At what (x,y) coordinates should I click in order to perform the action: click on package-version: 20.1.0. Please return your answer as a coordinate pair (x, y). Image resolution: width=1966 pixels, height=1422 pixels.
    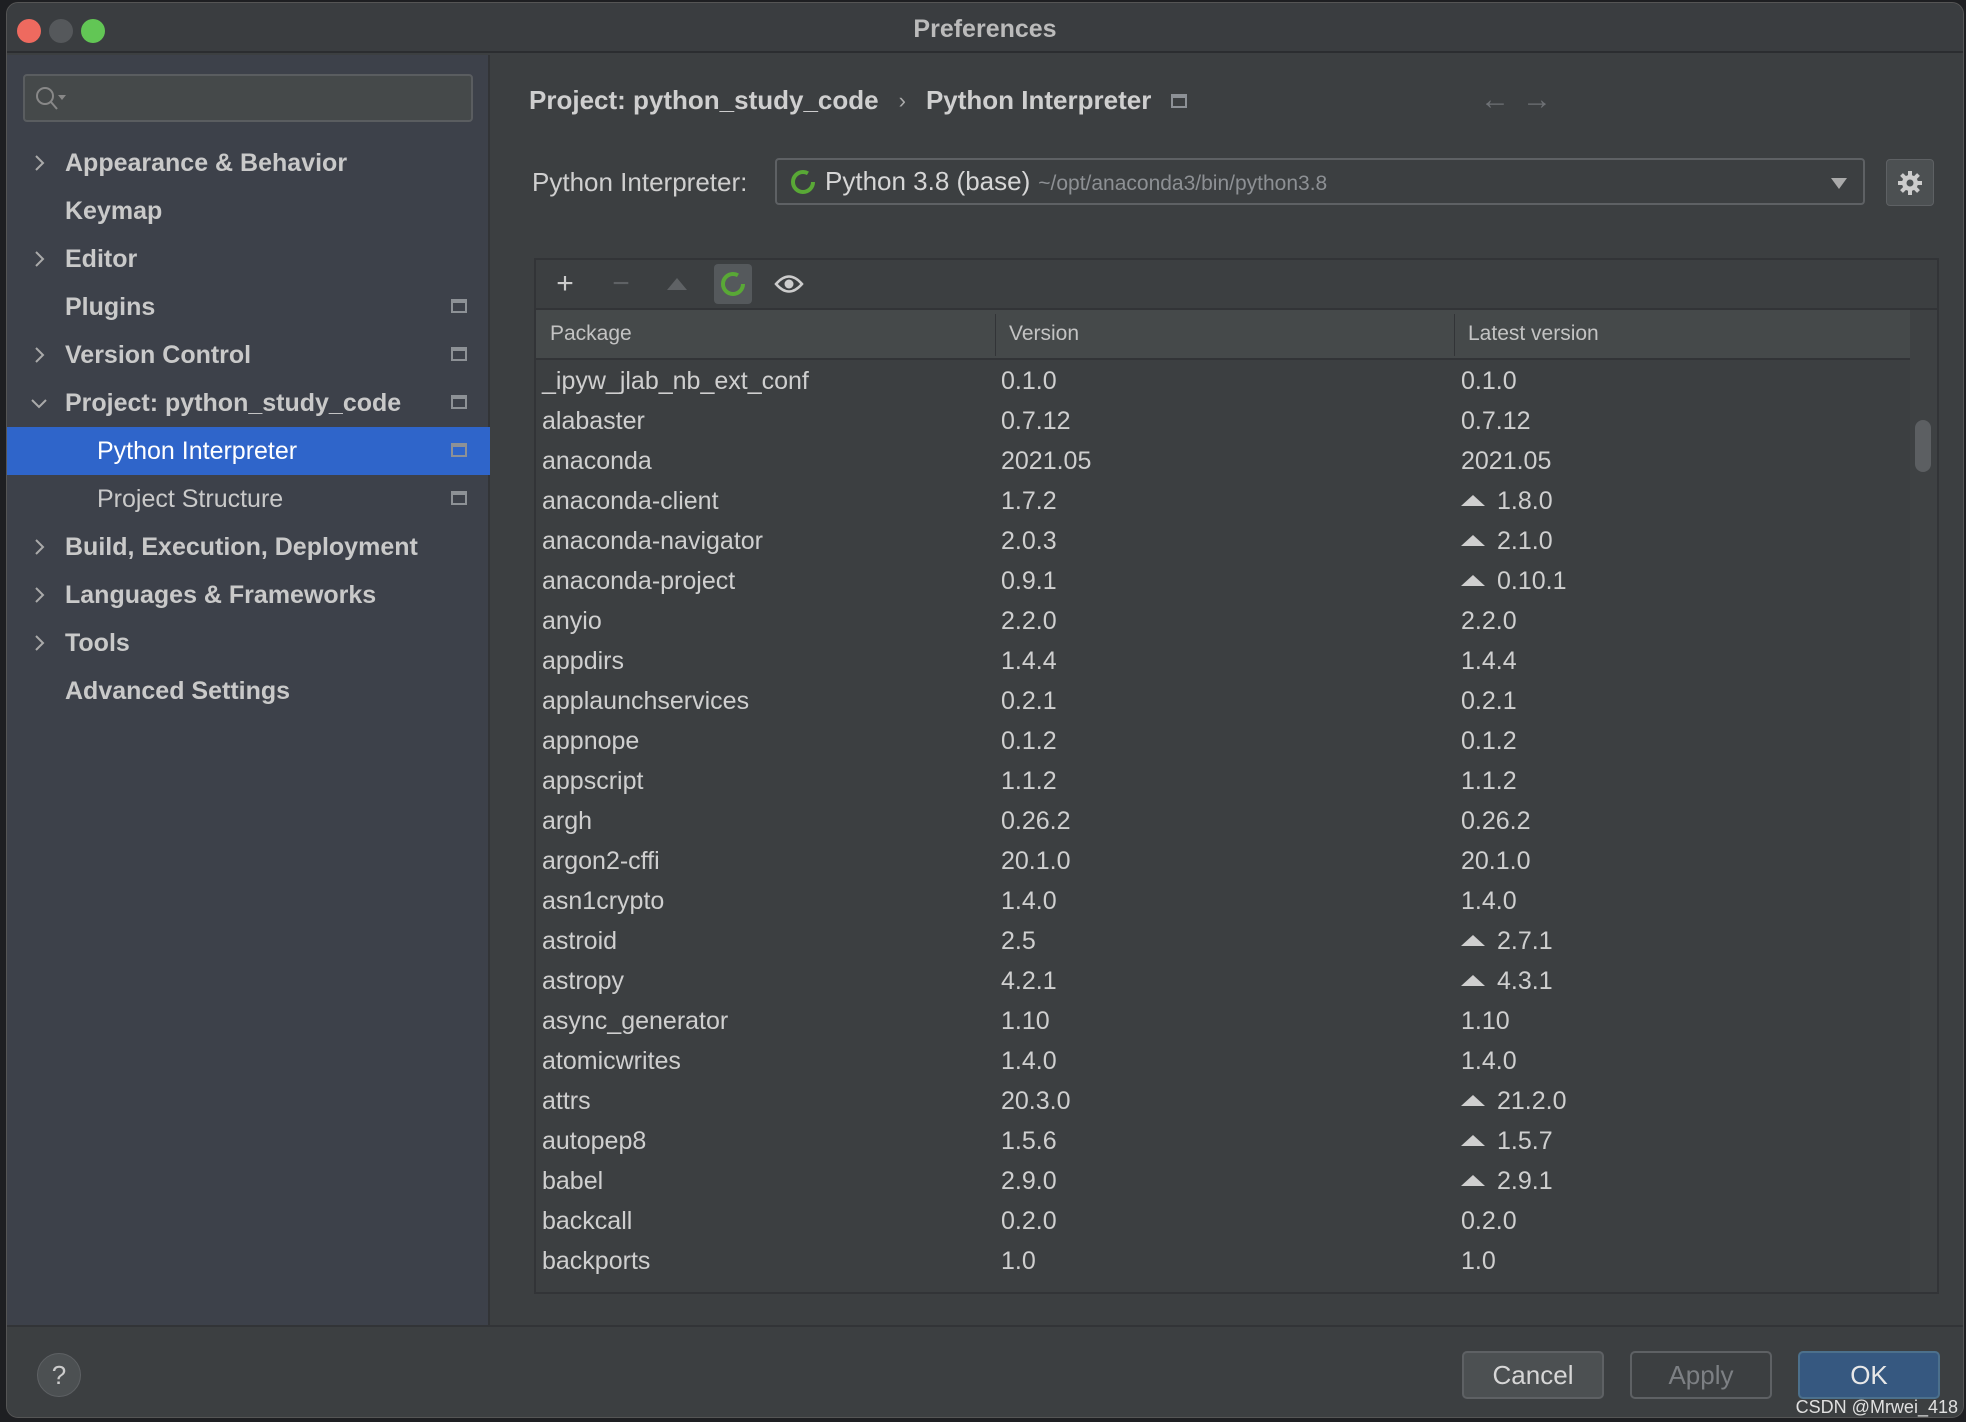
    Looking at the image, I should click on (1036, 861).